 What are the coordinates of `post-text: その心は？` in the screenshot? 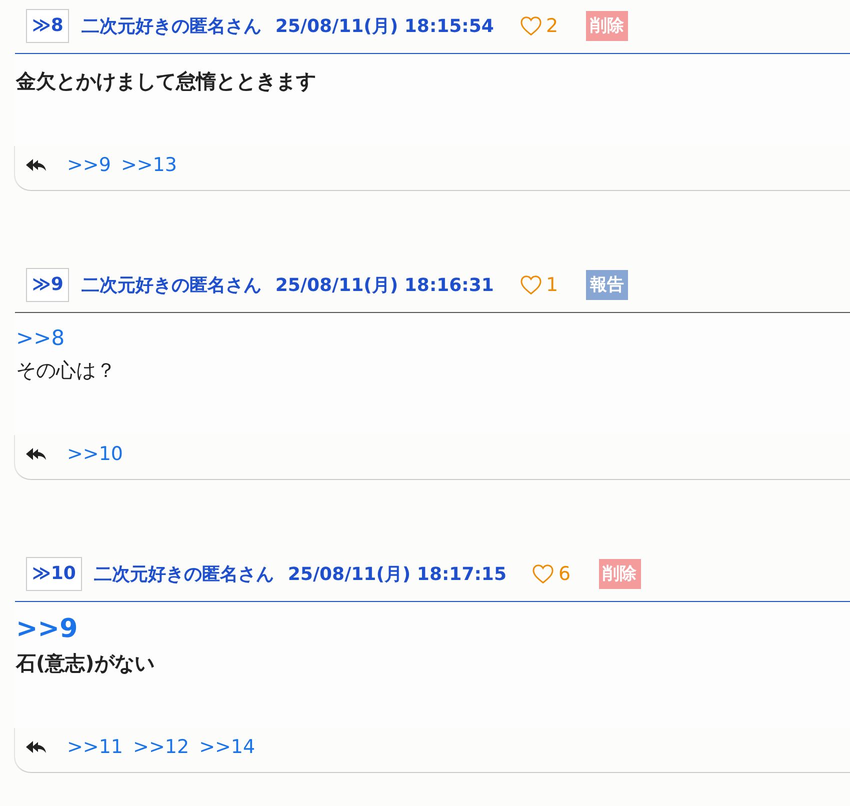 It's located at (66, 370).